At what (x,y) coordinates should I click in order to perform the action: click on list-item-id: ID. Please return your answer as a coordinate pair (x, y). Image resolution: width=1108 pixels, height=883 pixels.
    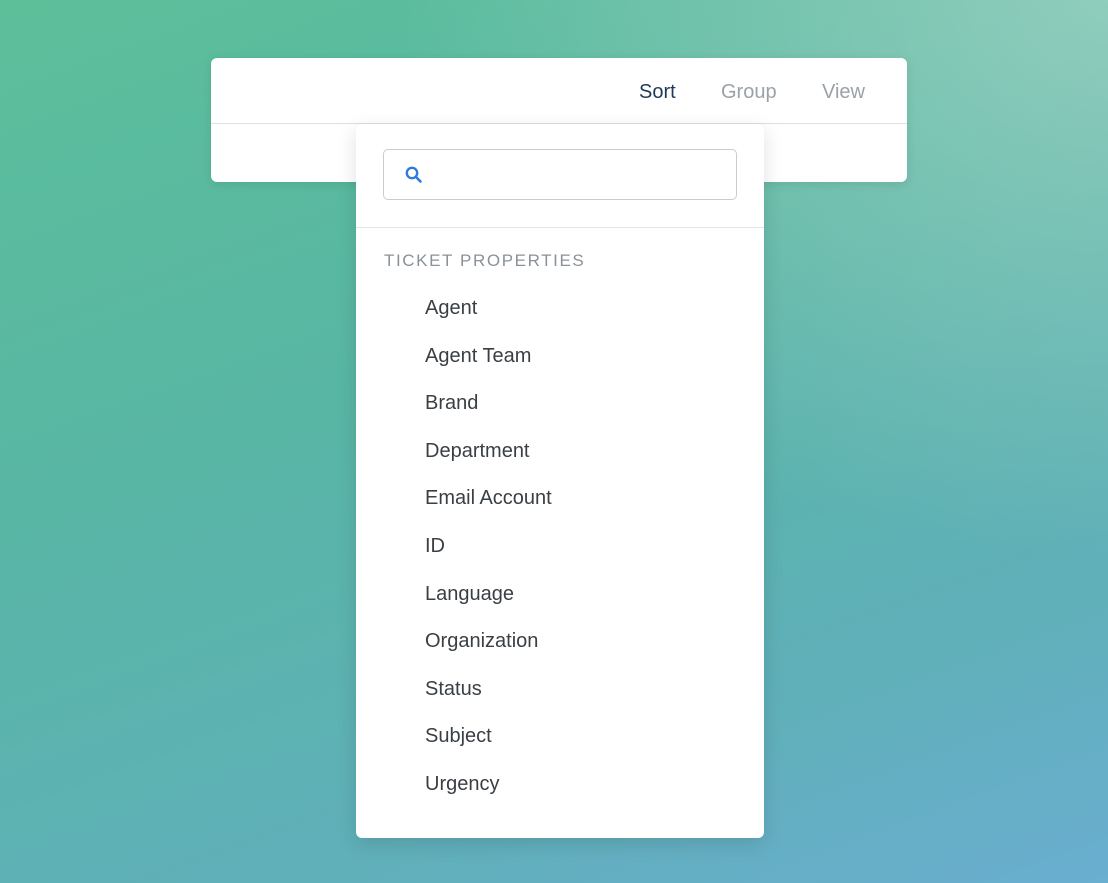
    Looking at the image, I should click on (560, 547).